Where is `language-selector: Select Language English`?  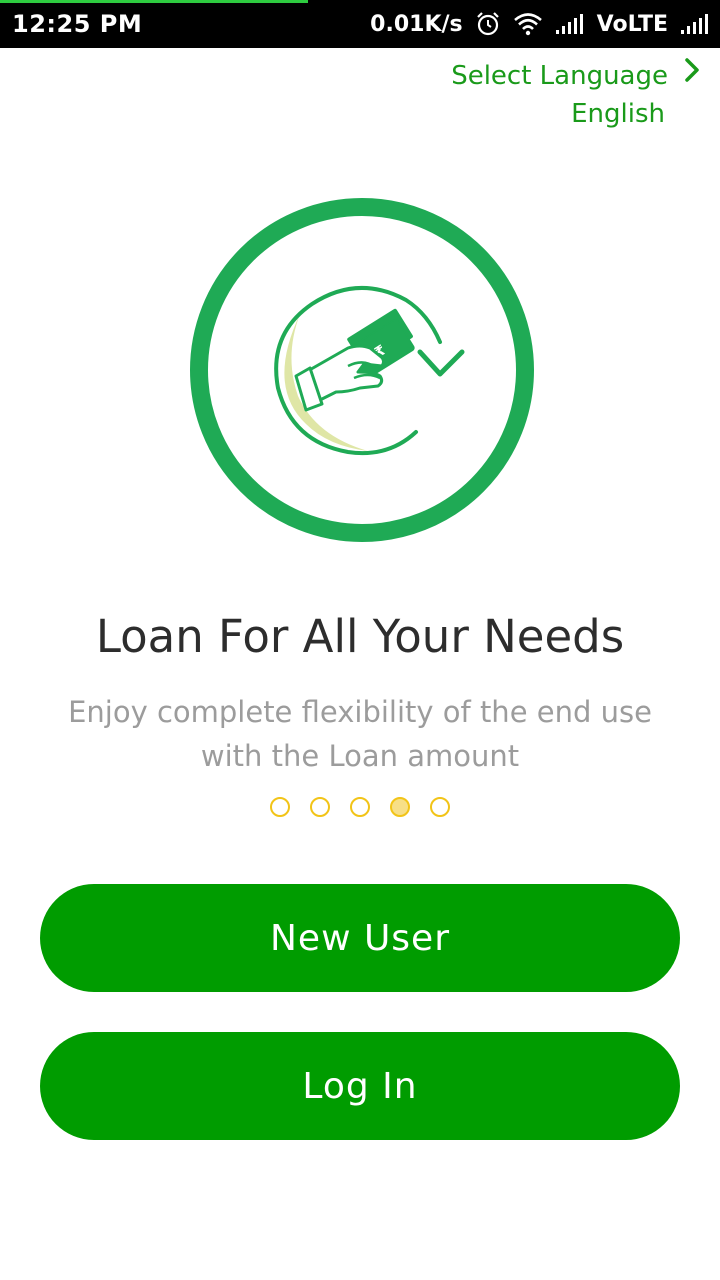
language-selector: Select Language English is located at coordinates (576, 94).